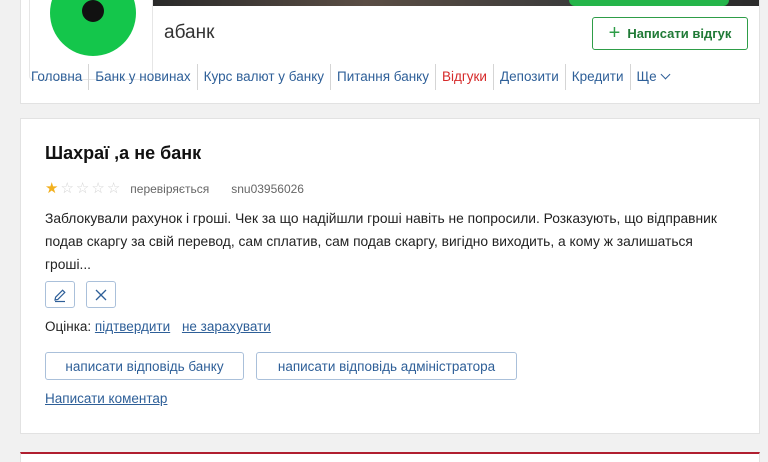 The image size is (768, 462). I want to click on cover-image, so click(456, 3).